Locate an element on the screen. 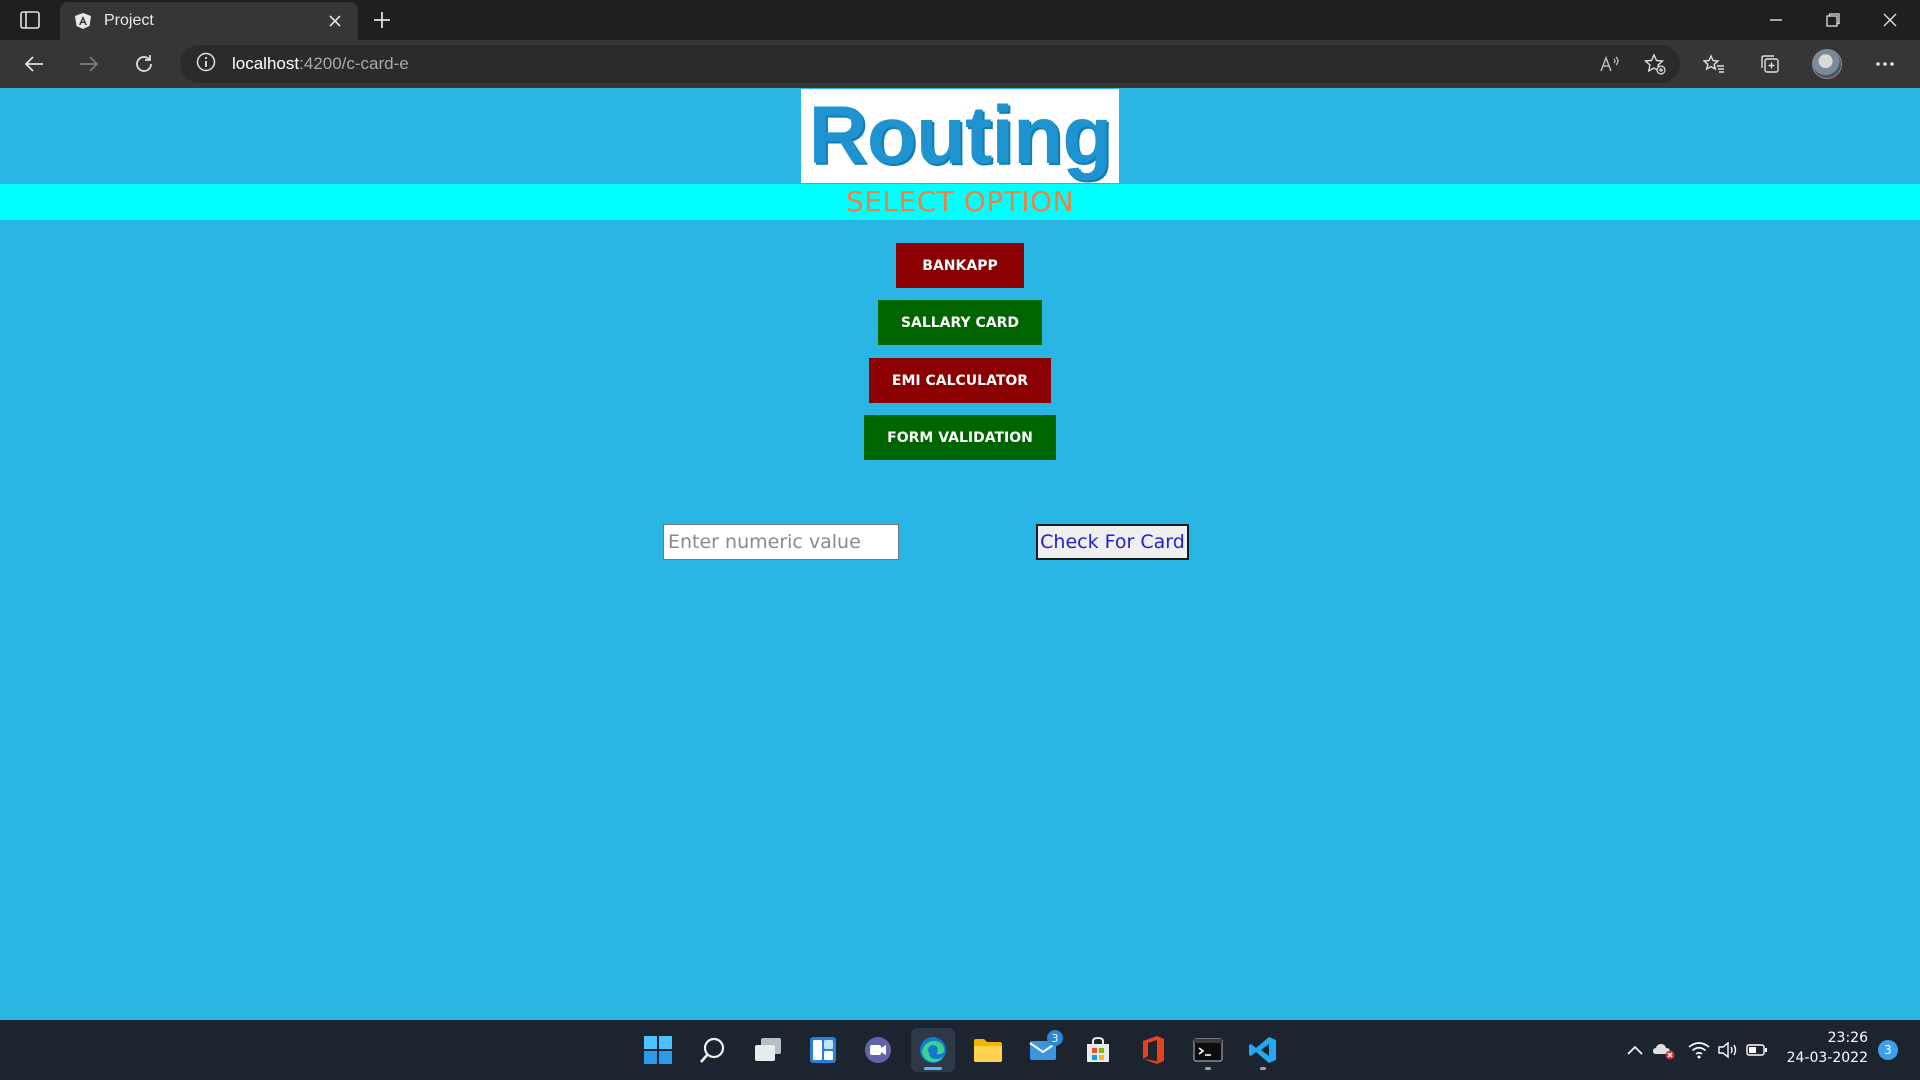 This screenshot has width=1920, height=1080. routing-logo: Routing is located at coordinates (960, 136).